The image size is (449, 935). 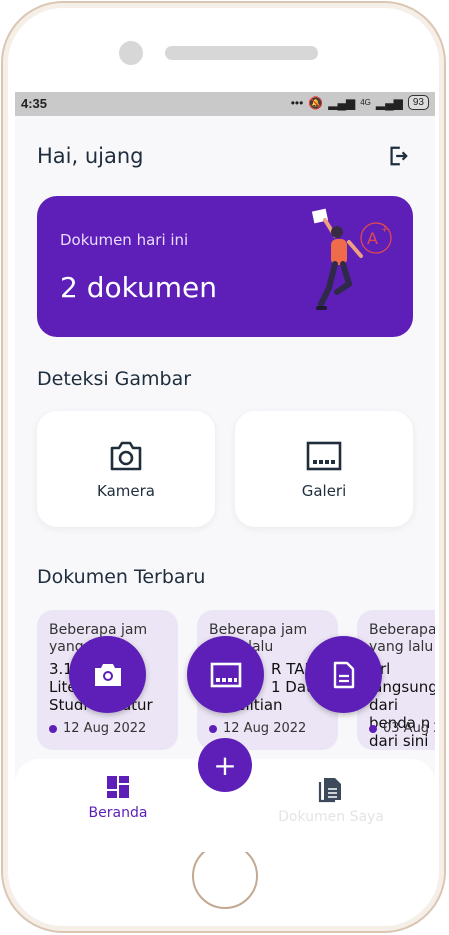 I want to click on camera-card-label: Kamera, so click(x=126, y=491).